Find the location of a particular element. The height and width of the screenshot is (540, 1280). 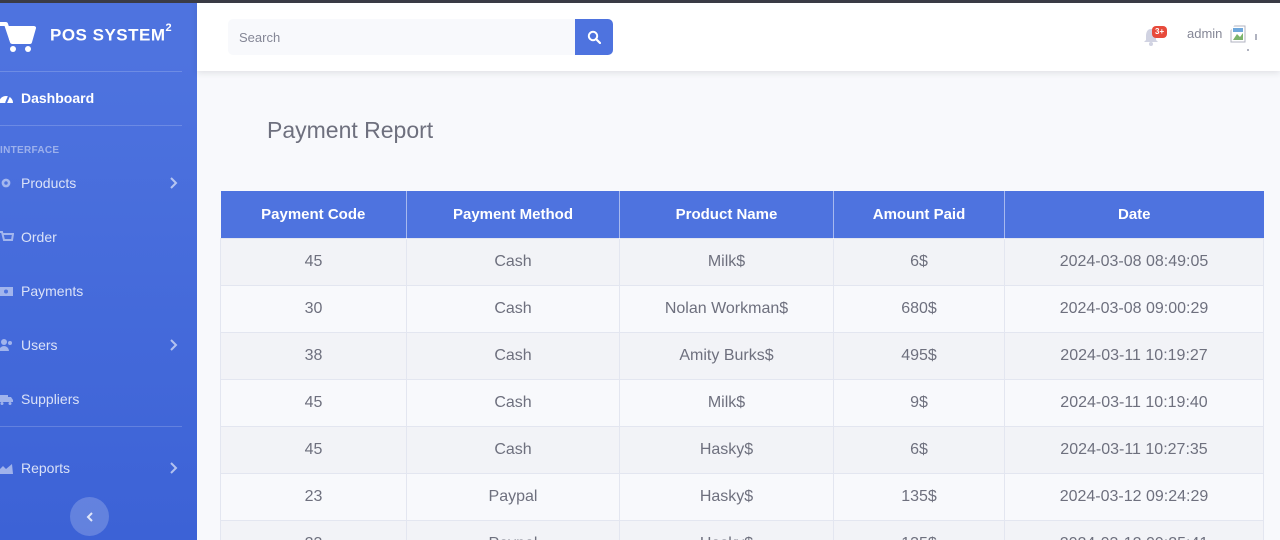

sidebar-toggle-button is located at coordinates (89, 516).